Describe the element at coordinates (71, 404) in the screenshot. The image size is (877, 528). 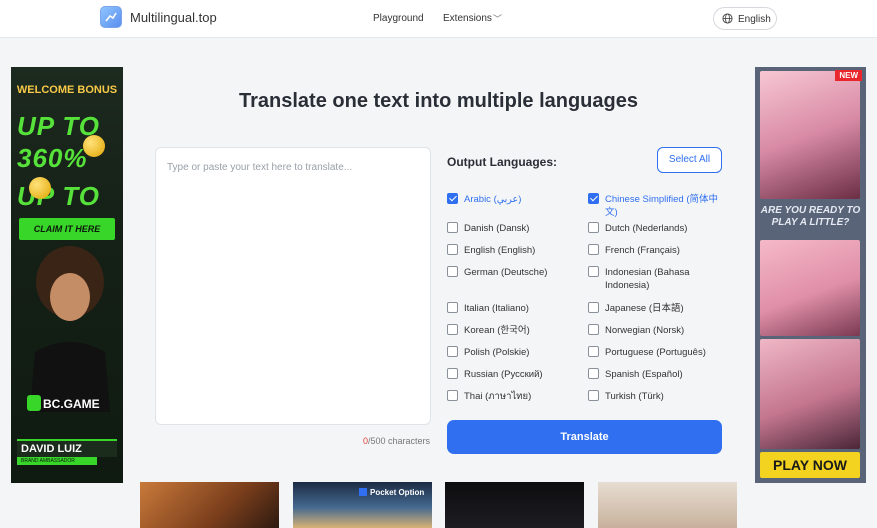
I see `ad-brand: BC.GAME` at that location.